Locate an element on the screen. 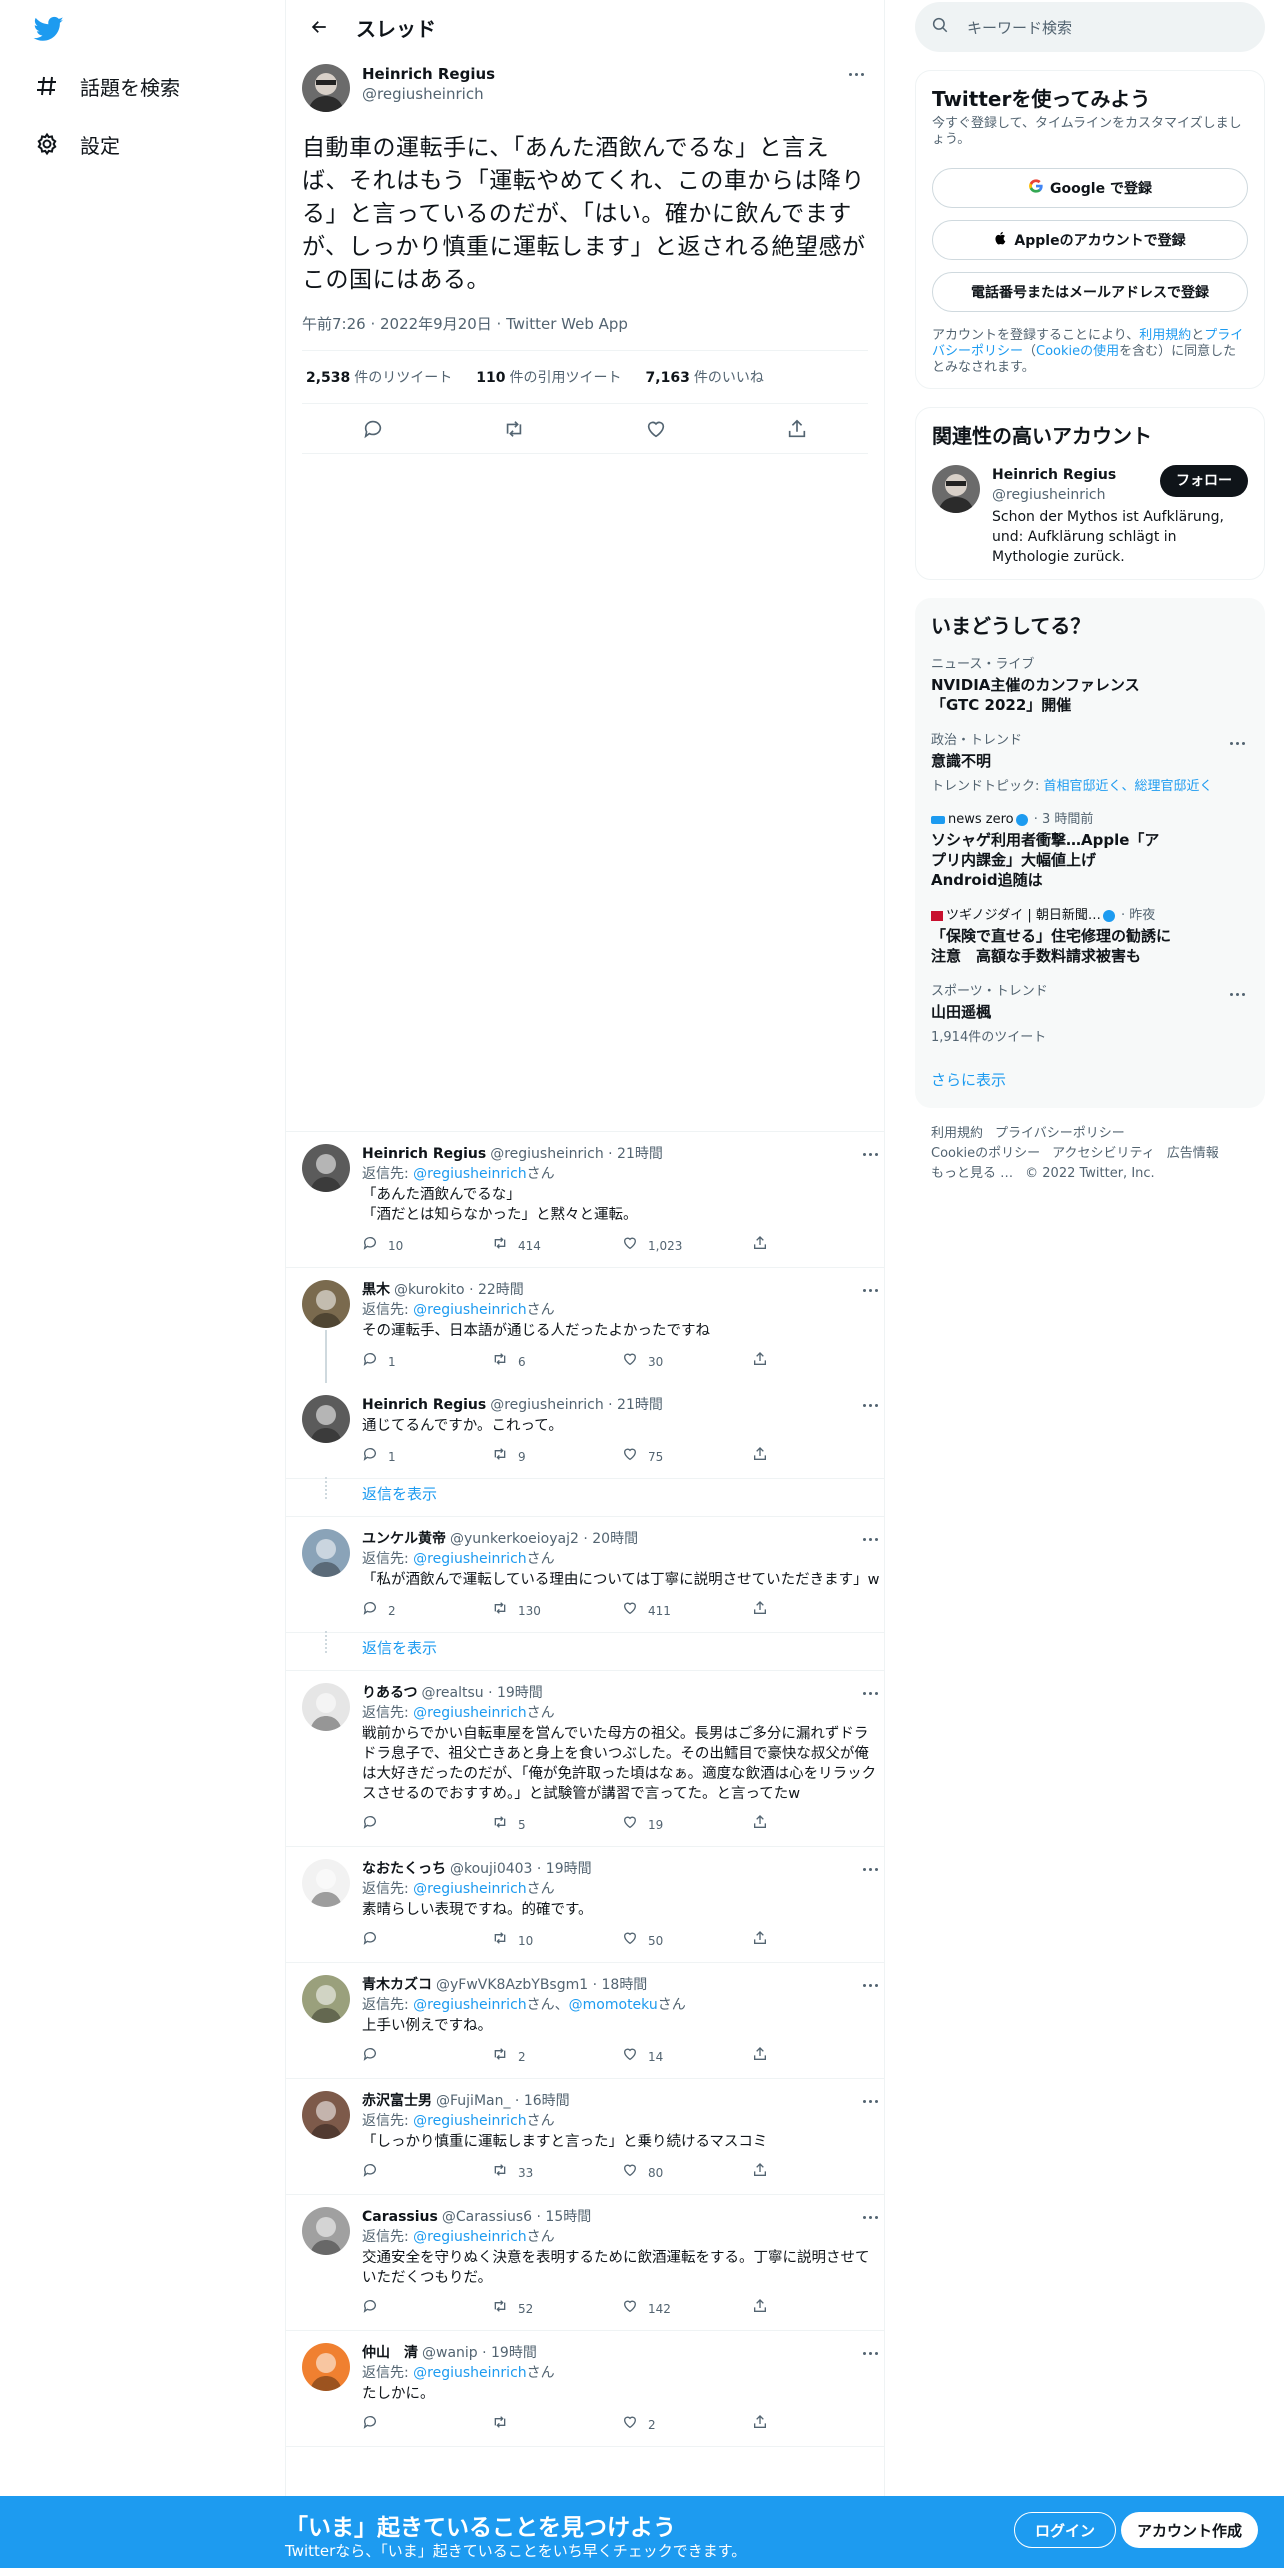  nav-settings: 設定 is located at coordinates (77, 144).